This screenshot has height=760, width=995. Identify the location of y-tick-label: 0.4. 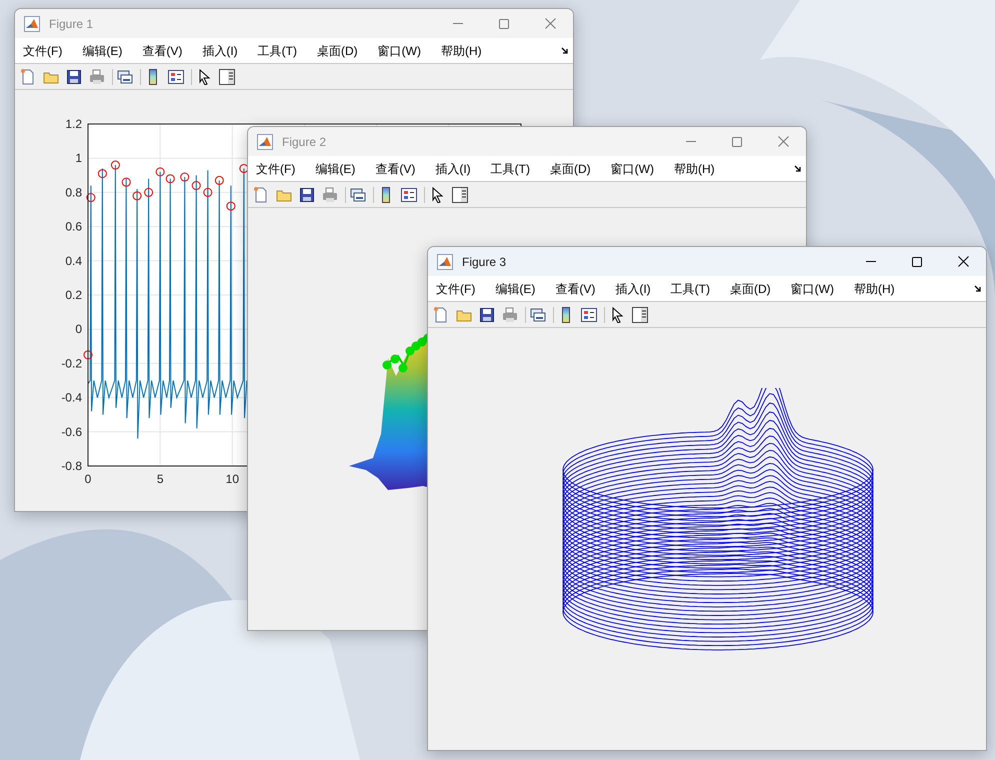
(73, 261).